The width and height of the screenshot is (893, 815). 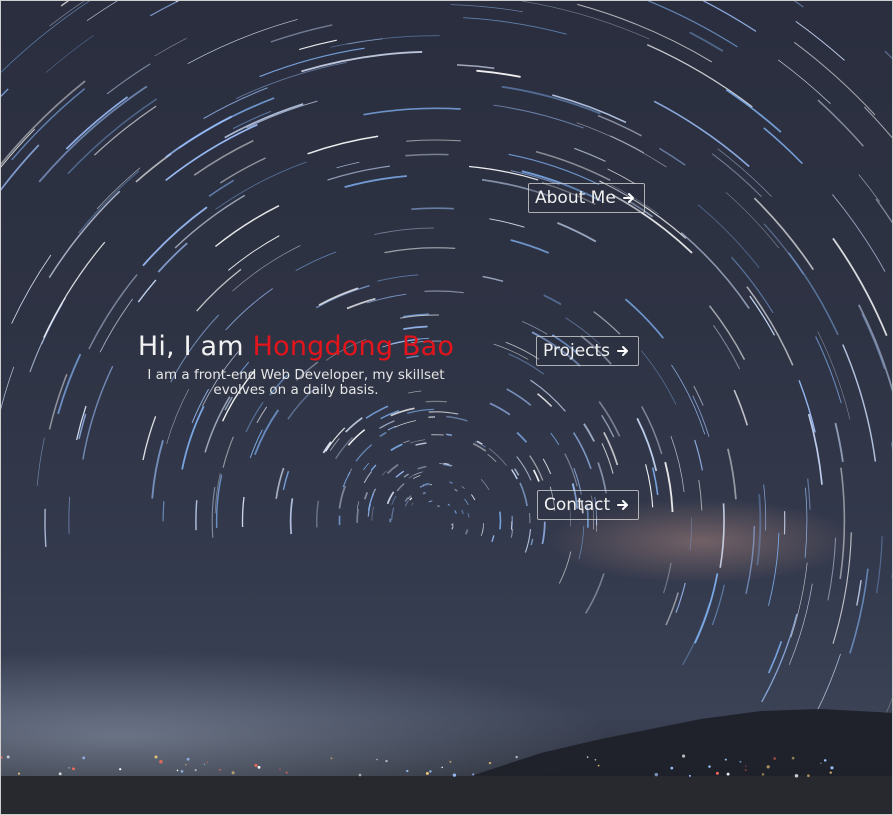 I want to click on hero-title: Hi, I am Hongdong Bao, so click(x=296, y=346).